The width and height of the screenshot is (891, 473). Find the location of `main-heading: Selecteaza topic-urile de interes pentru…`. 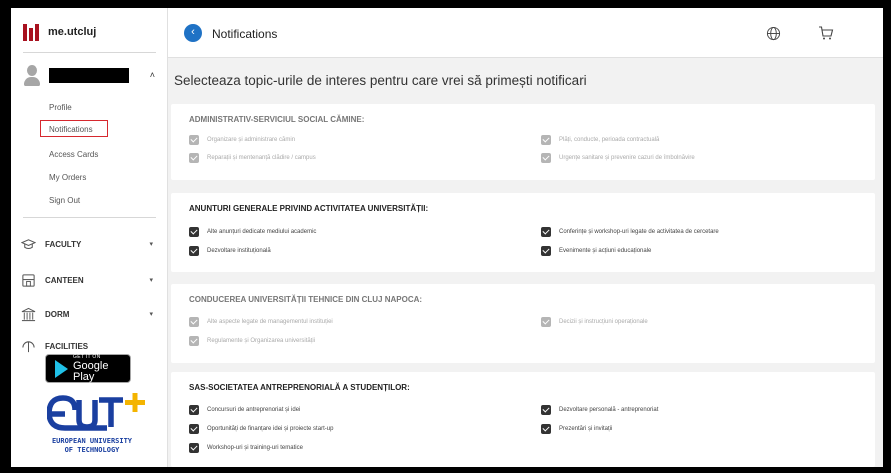

main-heading: Selecteaza topic-urile de interes pentru… is located at coordinates (380, 80).